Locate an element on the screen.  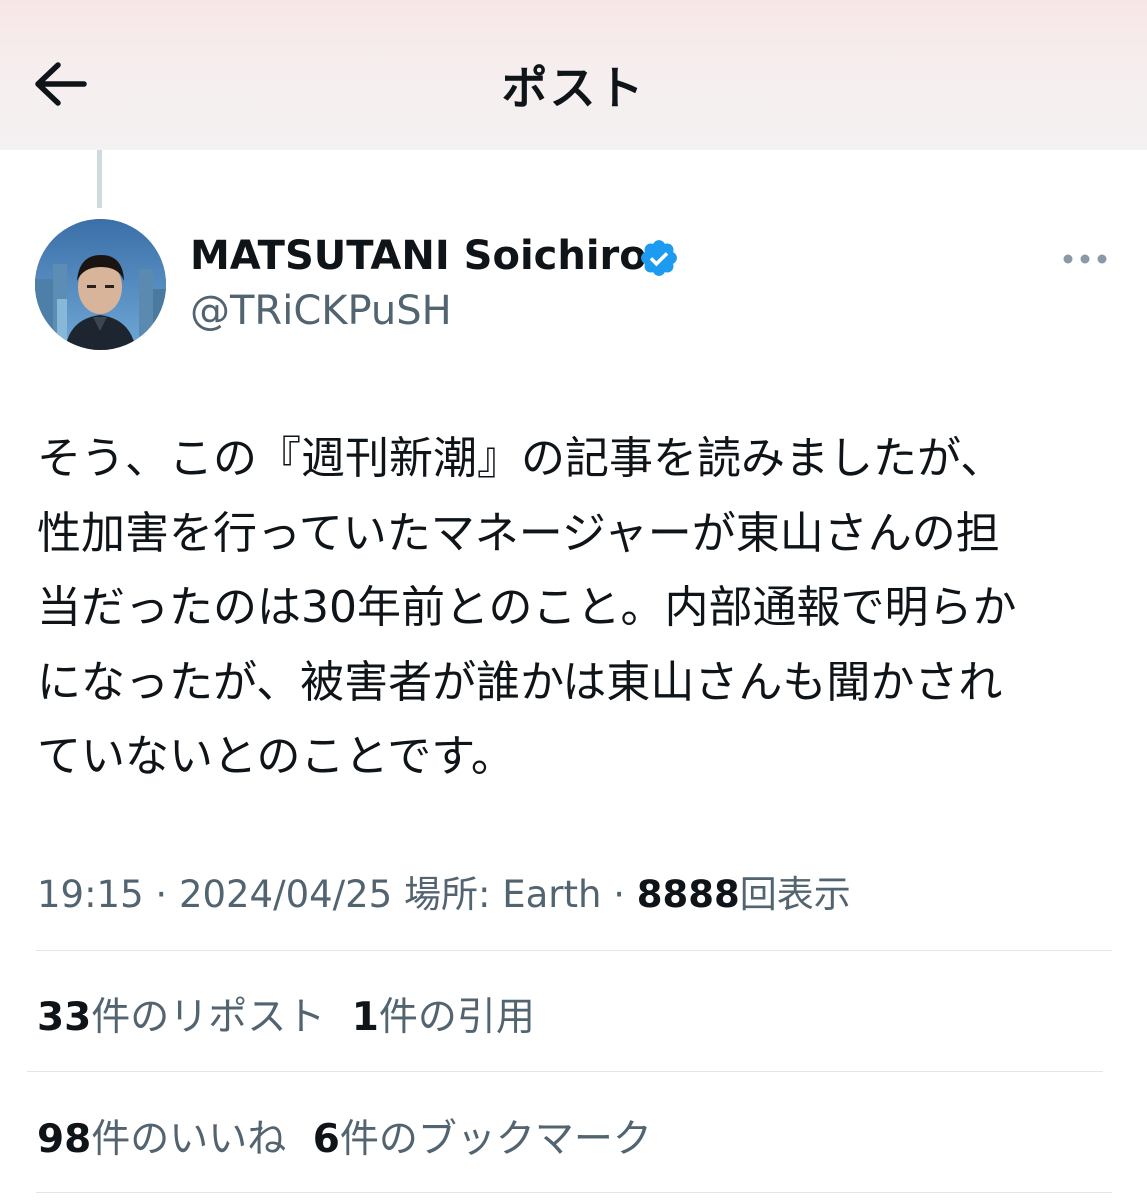
thread-connector-line is located at coordinates (99, 179).